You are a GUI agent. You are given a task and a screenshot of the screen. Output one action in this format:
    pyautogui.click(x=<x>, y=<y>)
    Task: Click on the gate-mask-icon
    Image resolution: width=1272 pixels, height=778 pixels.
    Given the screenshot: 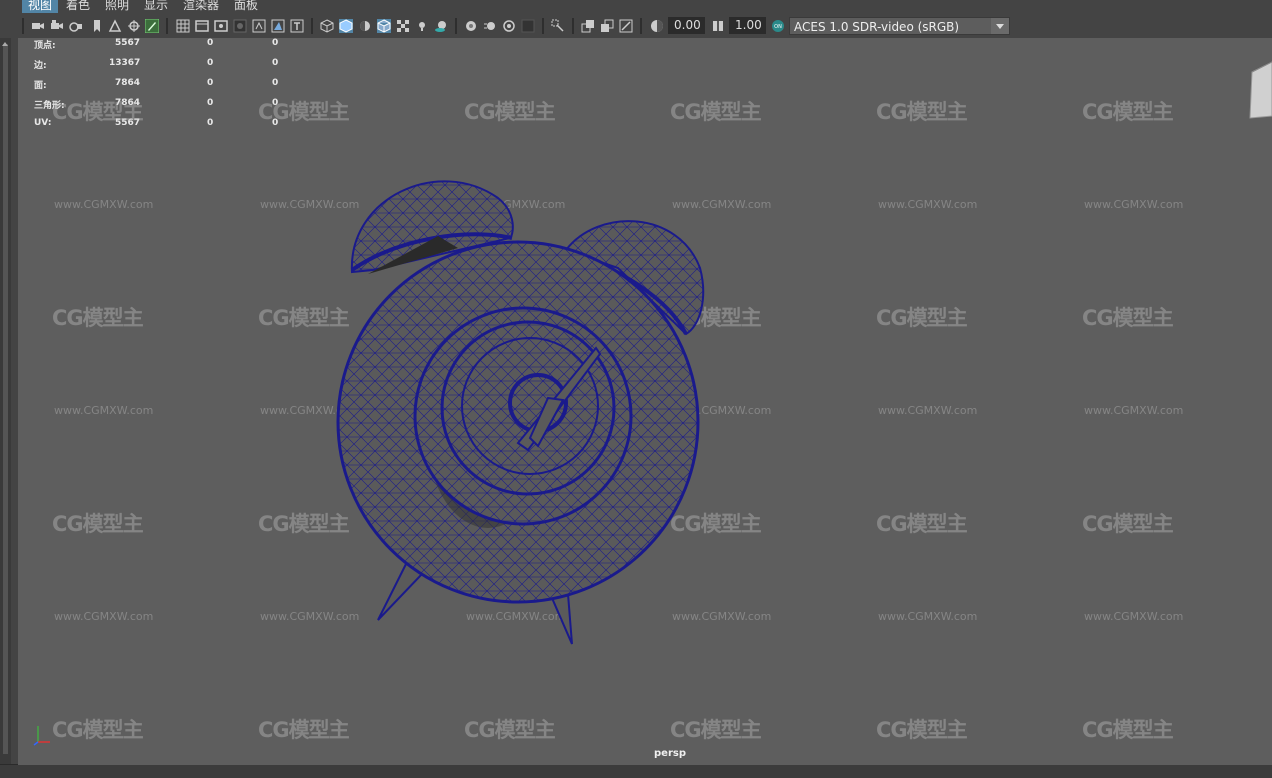 What is the action you would take?
    pyautogui.click(x=240, y=26)
    